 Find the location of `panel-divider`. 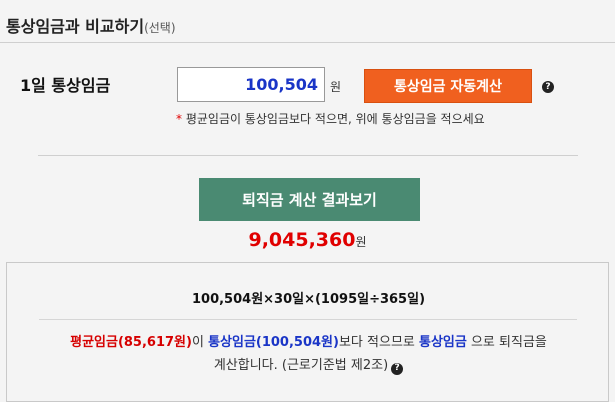

panel-divider is located at coordinates (308, 319).